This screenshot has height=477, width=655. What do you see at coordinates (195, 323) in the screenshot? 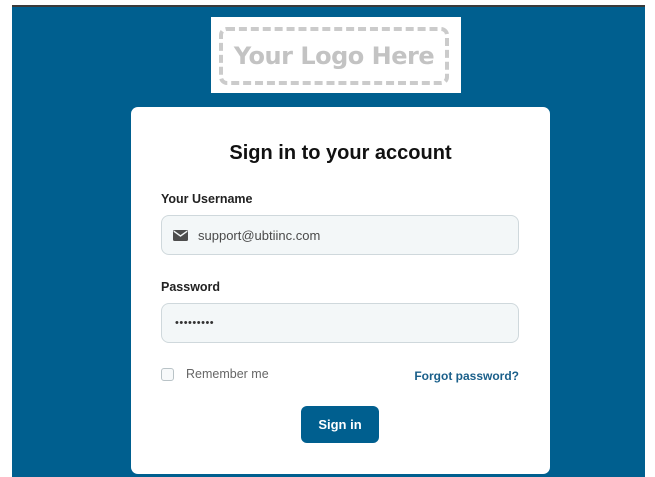
I see `password-value: •••••••••` at bounding box center [195, 323].